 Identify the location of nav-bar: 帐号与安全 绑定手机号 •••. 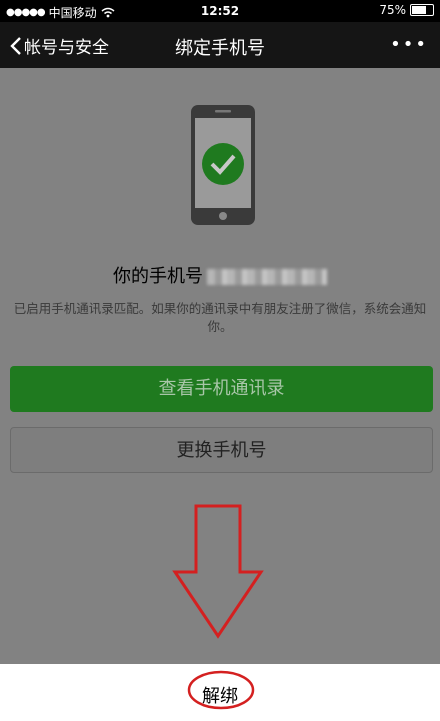
(220, 45).